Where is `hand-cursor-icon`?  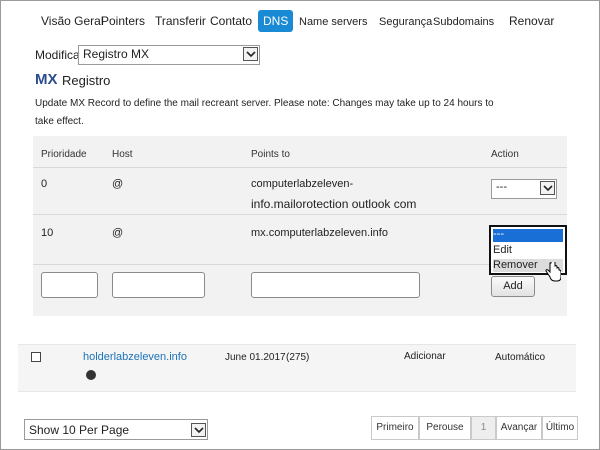
hand-cursor-icon is located at coordinates (553, 272).